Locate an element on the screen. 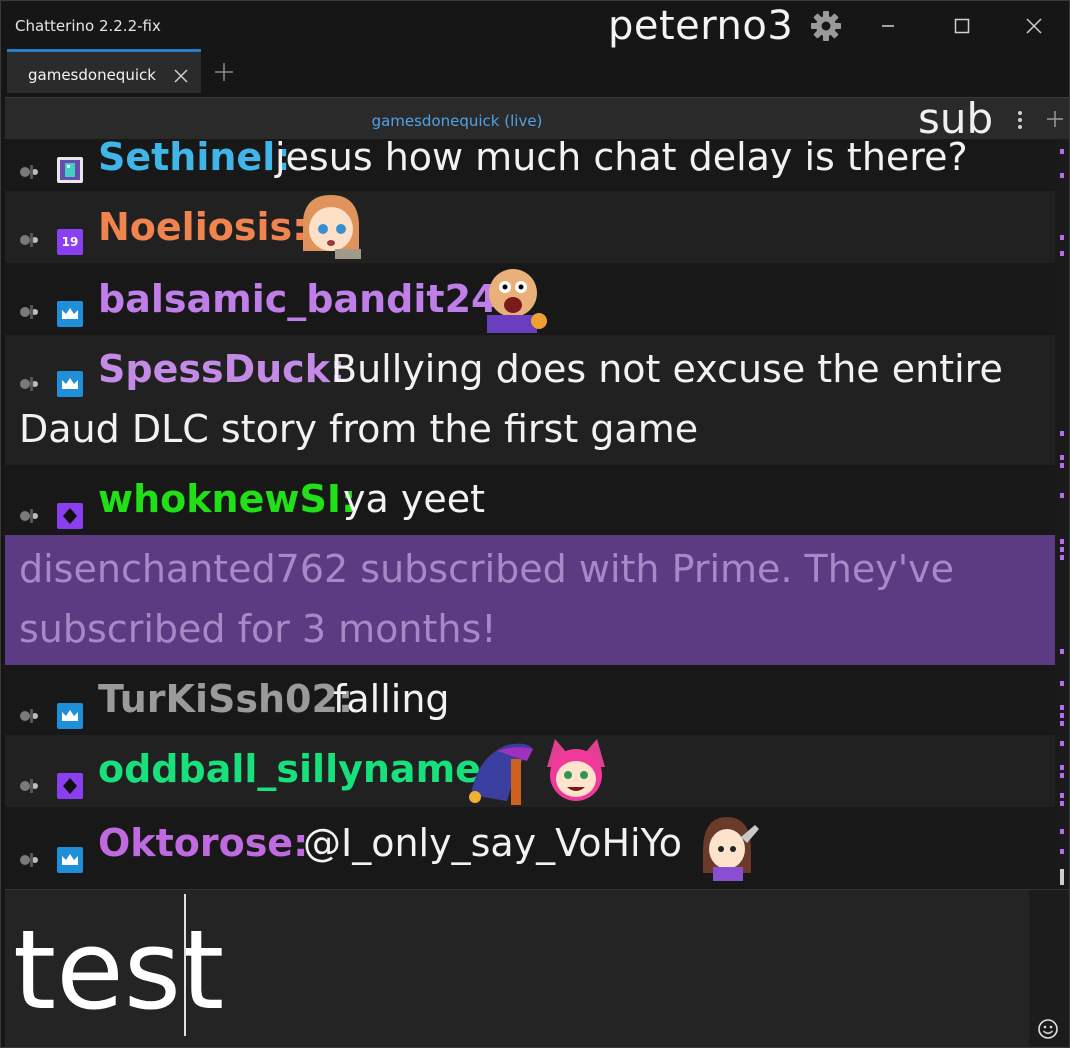 The width and height of the screenshot is (1070, 1048). message-input-text: test is located at coordinates (118, 970).